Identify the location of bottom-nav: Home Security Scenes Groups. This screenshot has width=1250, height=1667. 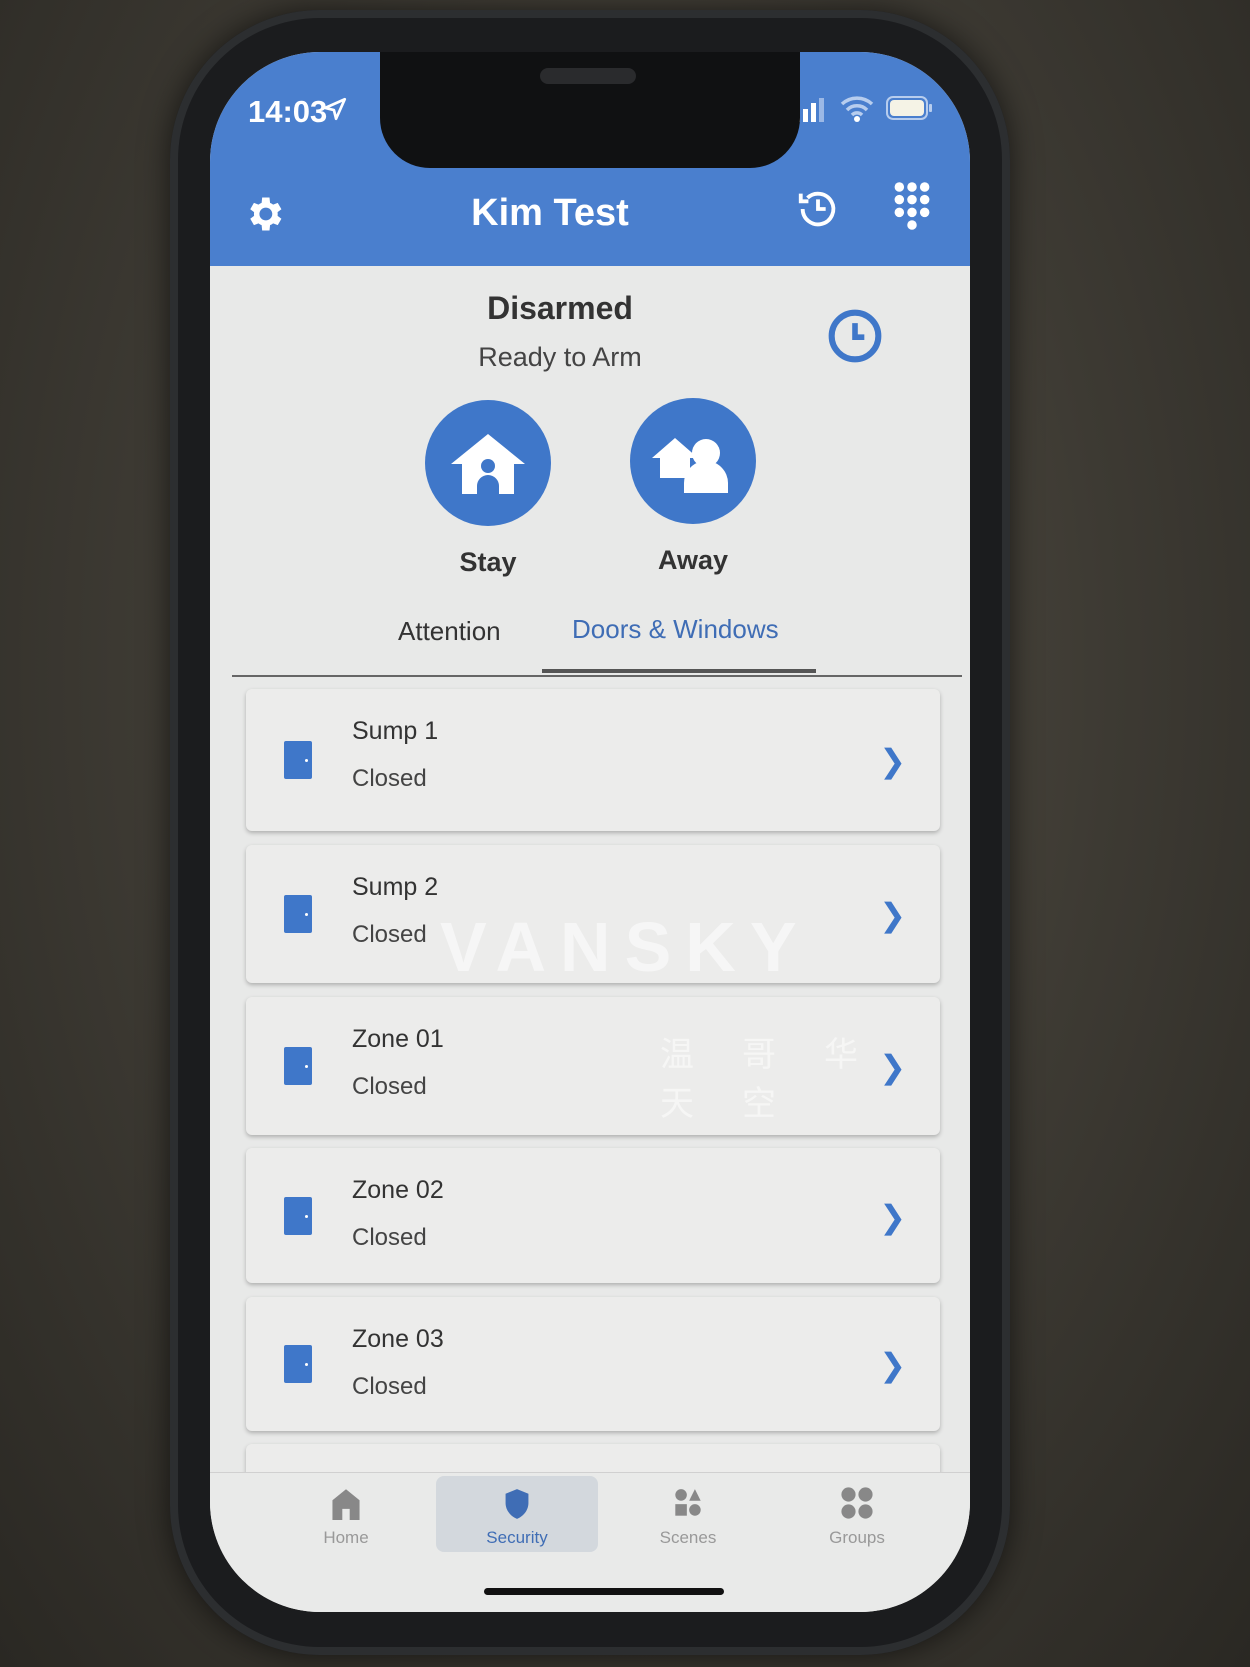
(590, 1542).